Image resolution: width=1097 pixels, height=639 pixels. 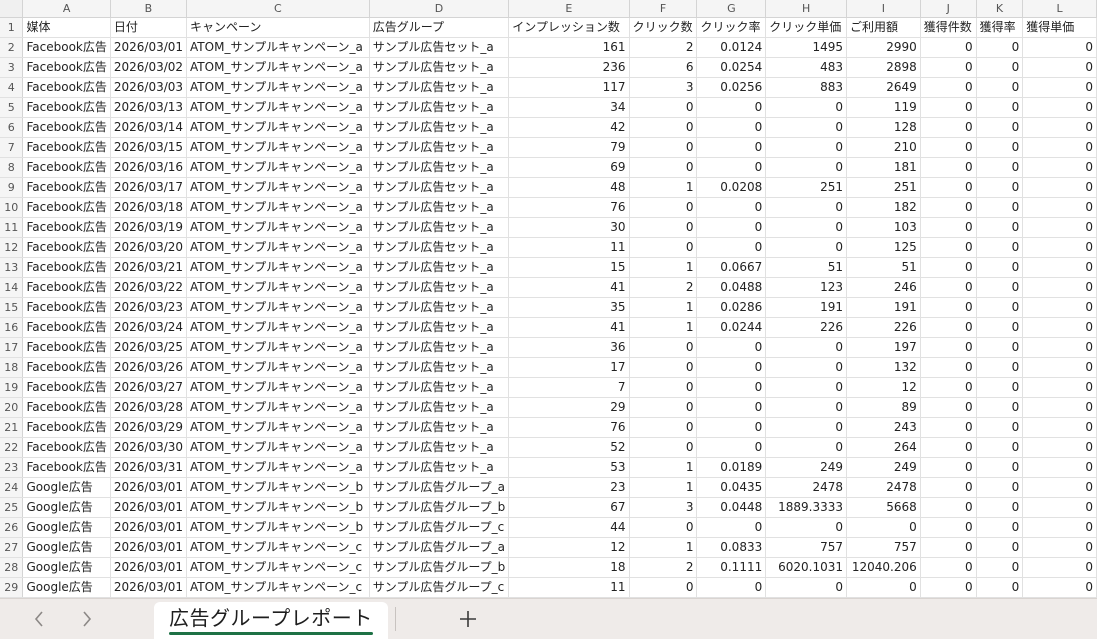 What do you see at coordinates (948, 27) in the screenshot?
I see `header-cell: 獲得件数` at bounding box center [948, 27].